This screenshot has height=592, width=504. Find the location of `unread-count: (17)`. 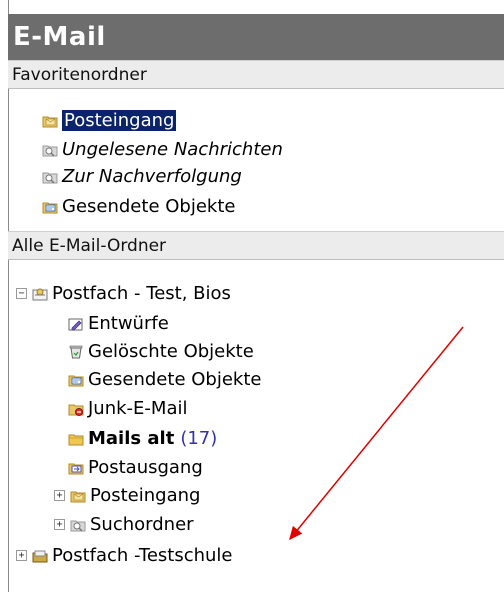

unread-count: (17) is located at coordinates (199, 438).